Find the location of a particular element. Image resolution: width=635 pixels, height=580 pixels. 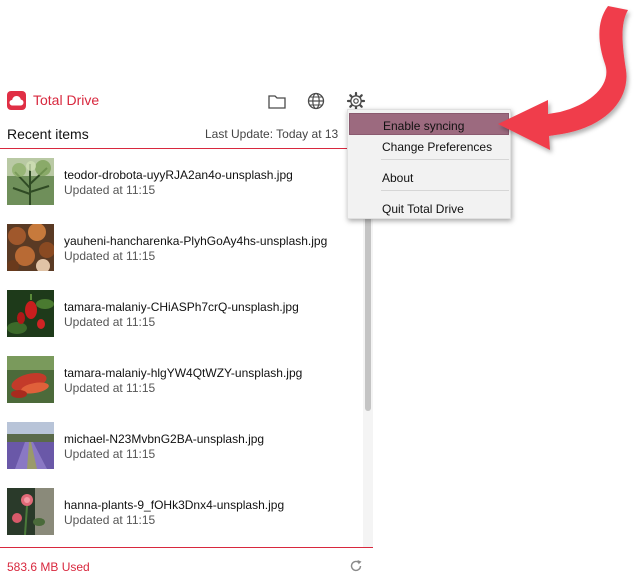

file-name: teodor-drobota-uyyRJA2an4o-unsplash.jpg is located at coordinates (178, 175).